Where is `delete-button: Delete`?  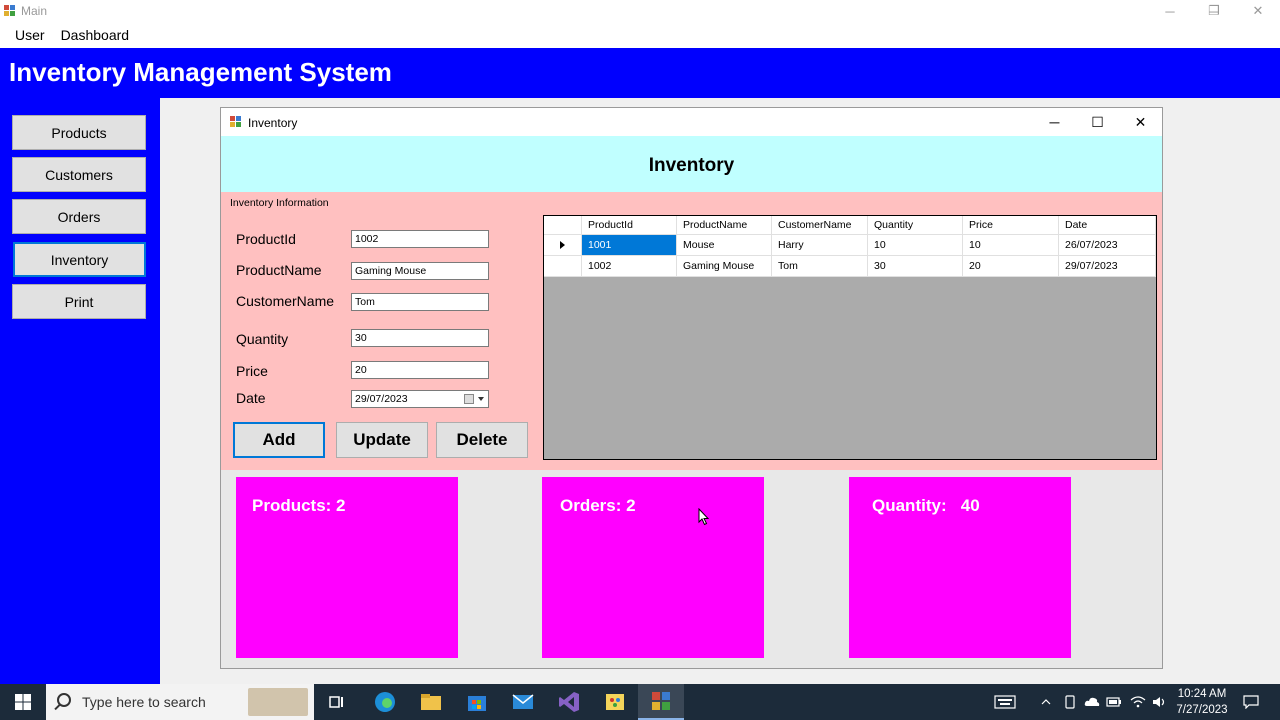 delete-button: Delete is located at coordinates (482, 440).